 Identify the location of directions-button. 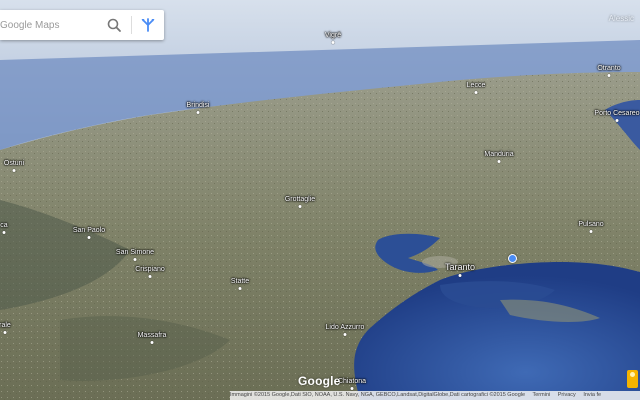
(148, 25).